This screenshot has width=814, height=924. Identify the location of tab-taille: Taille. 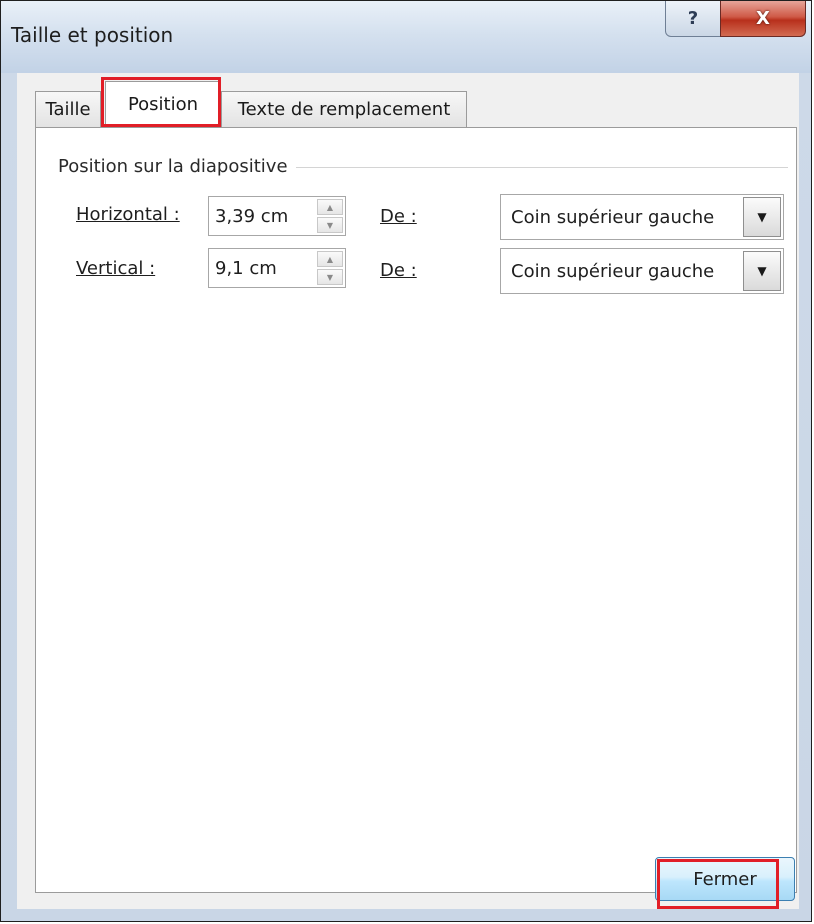
(68, 109).